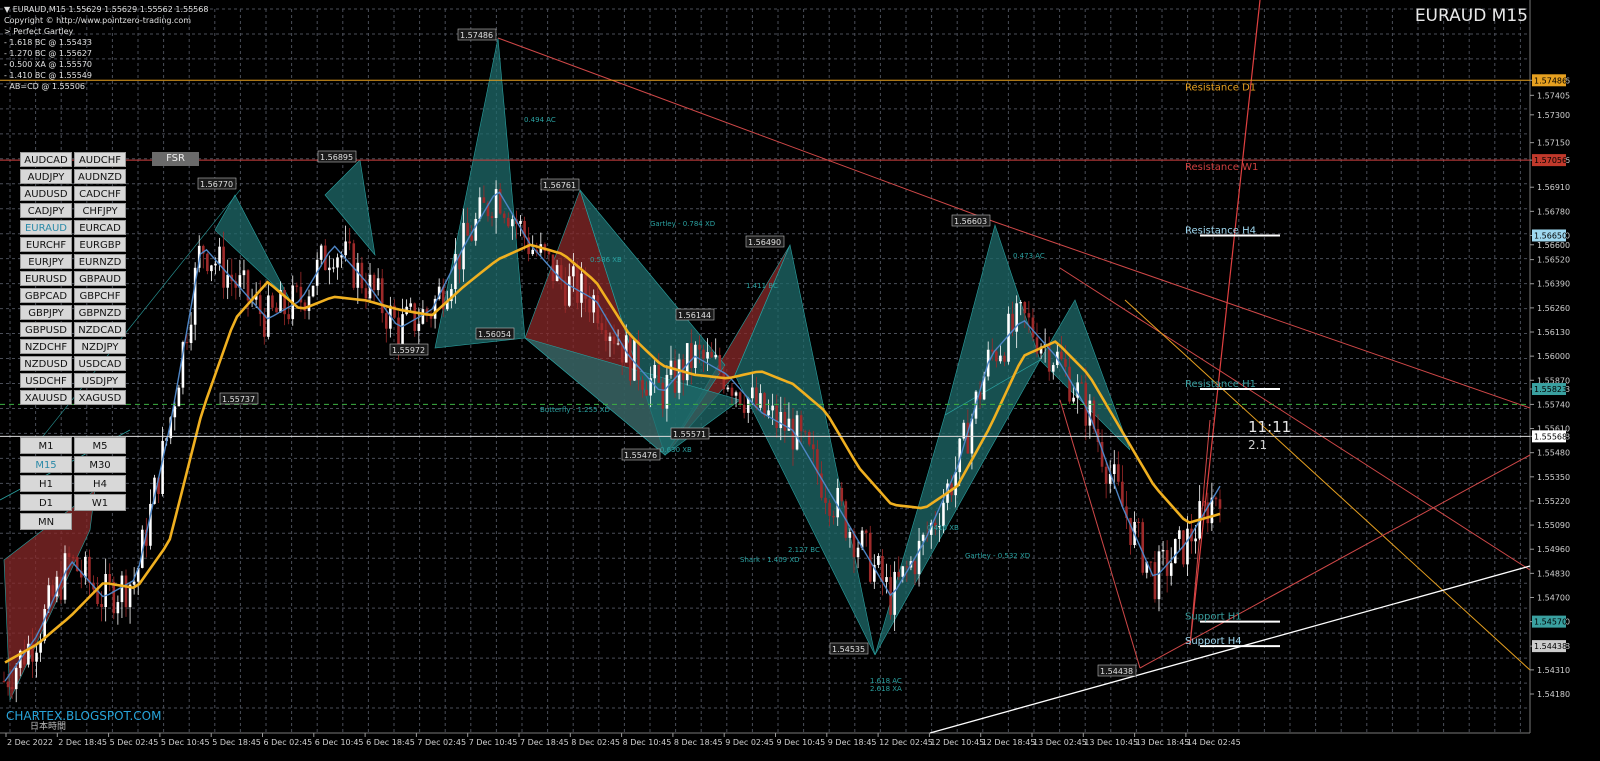 The image size is (1600, 761). Describe the element at coordinates (100, 244) in the screenshot. I see `symbol-button-eurgbp: EURGBP` at that location.